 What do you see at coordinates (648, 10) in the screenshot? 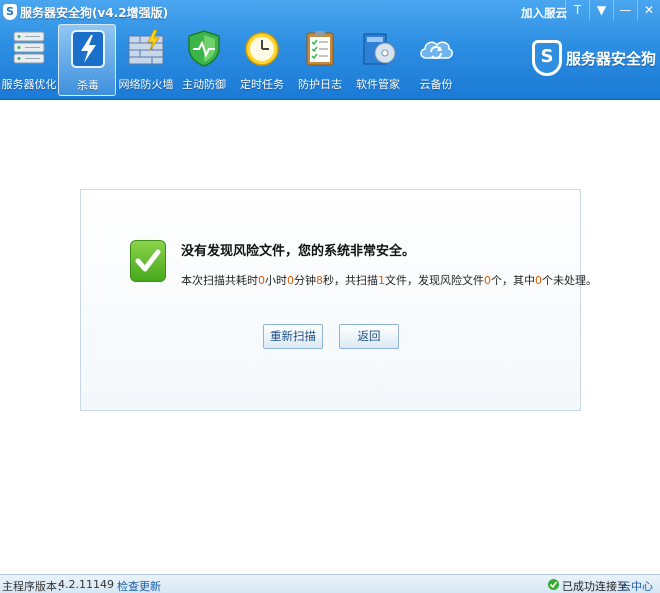
I see `close-button: ✕` at bounding box center [648, 10].